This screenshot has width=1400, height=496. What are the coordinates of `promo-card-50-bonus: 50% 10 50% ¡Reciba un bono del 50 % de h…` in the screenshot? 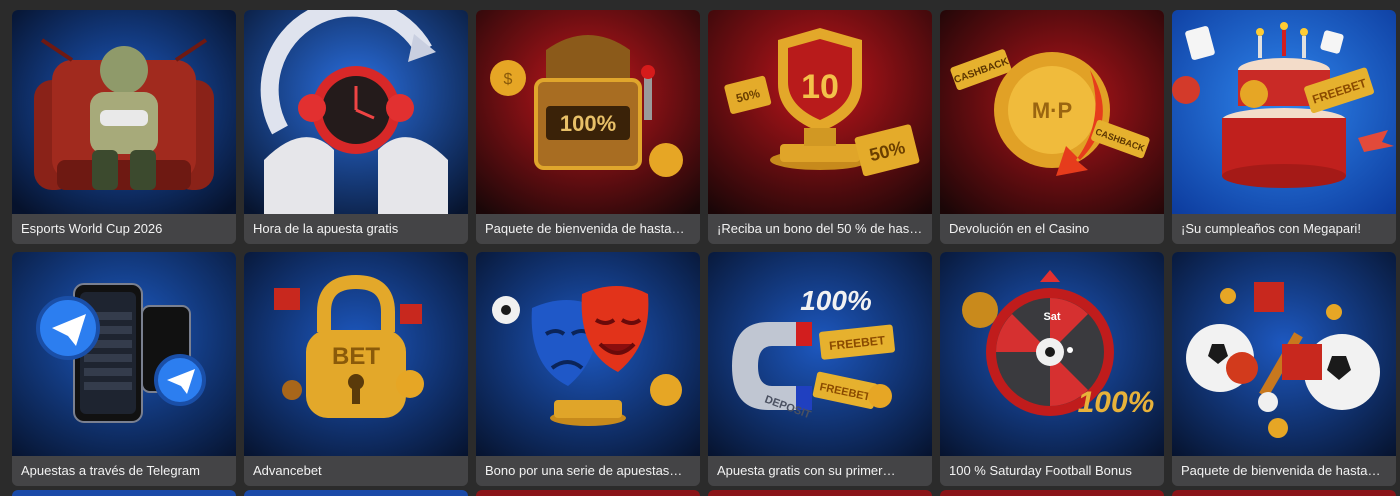 It's located at (820, 127).